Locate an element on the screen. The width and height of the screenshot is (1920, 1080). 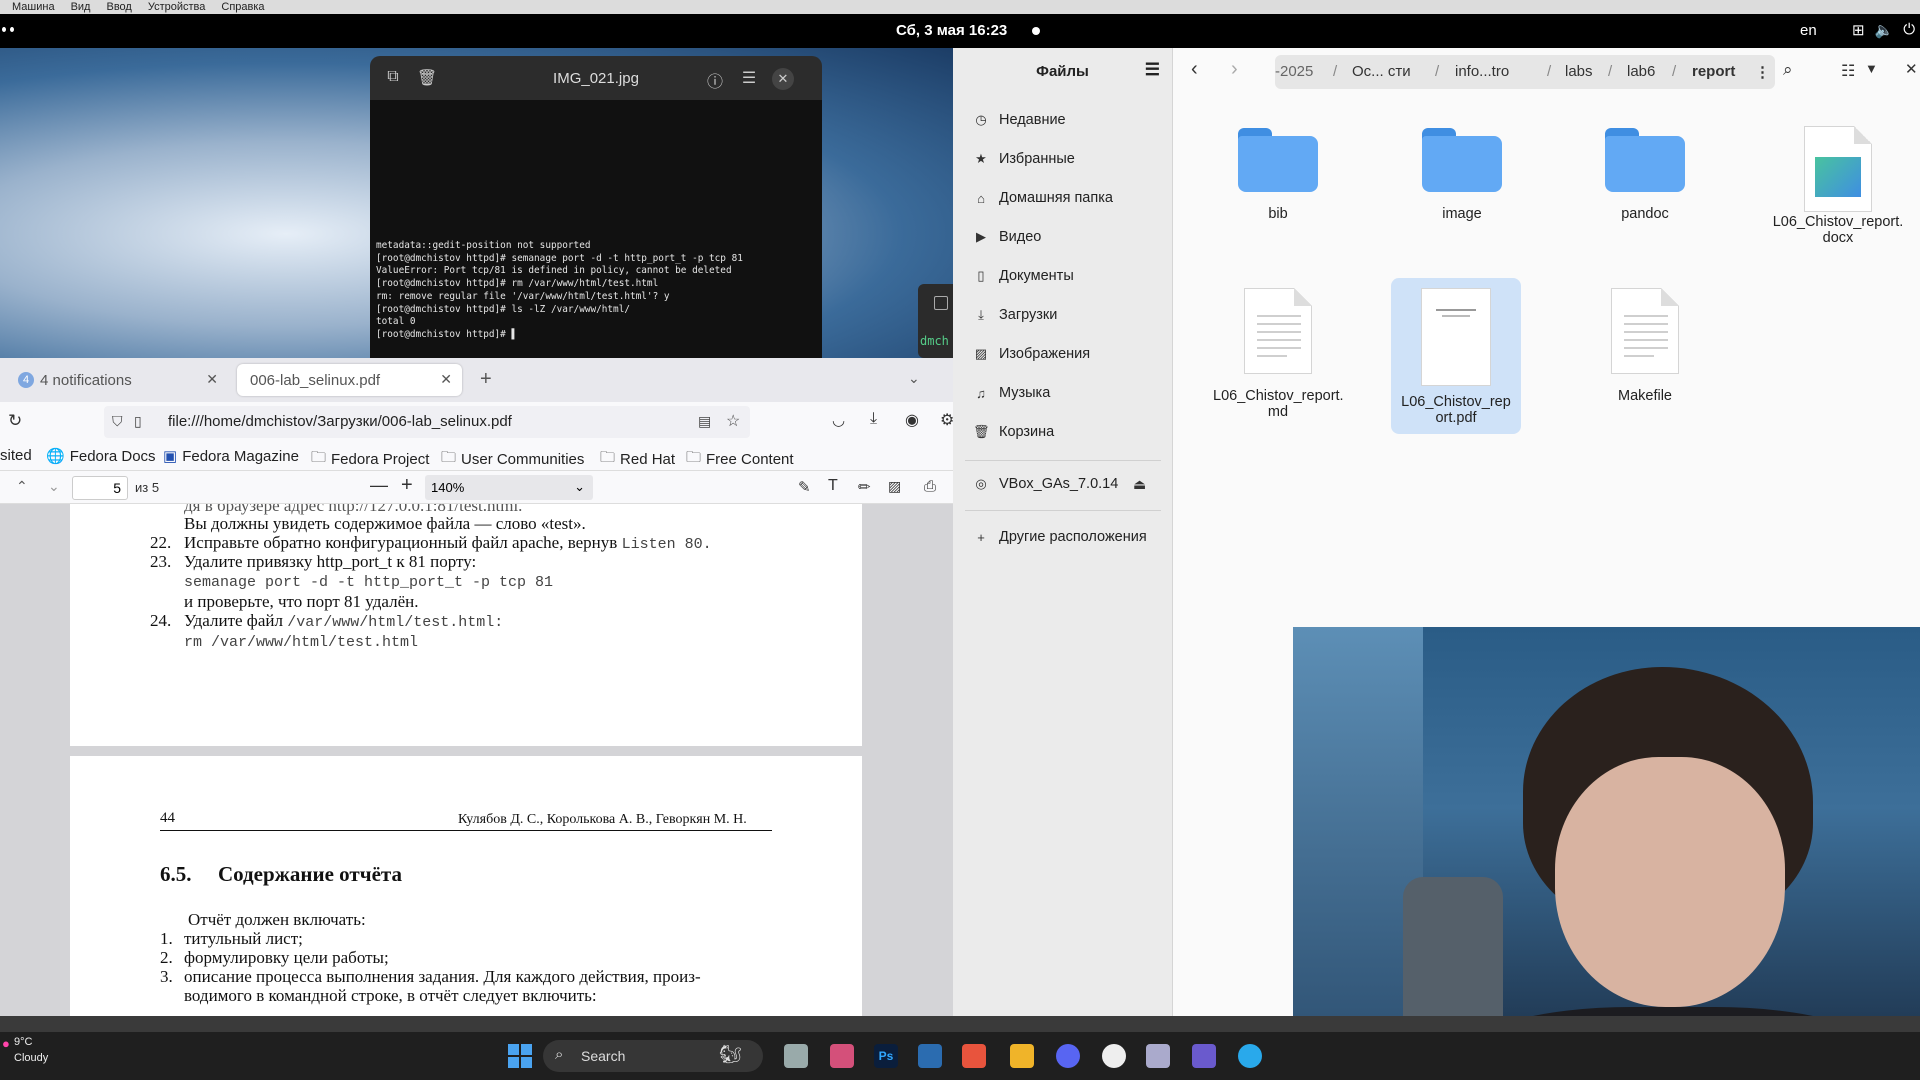
kebab-menu-icon: ⋮ is located at coordinates (1762, 72).